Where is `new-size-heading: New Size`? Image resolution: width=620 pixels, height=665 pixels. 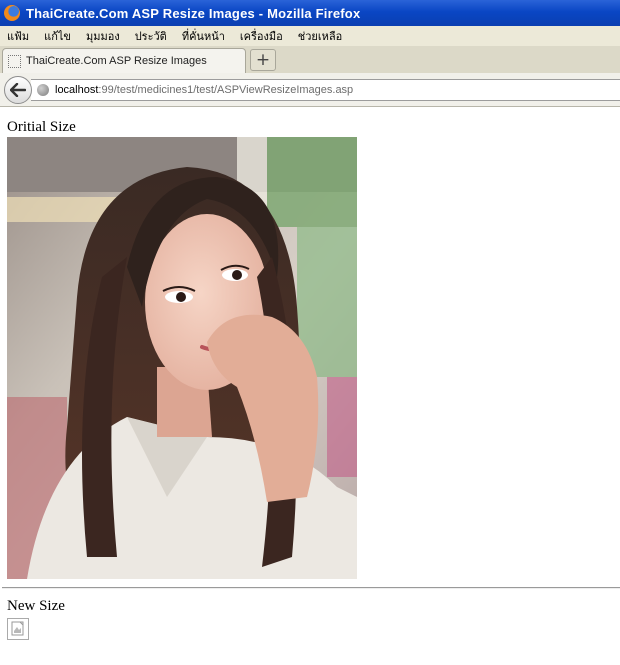
new-size-heading: New Size is located at coordinates (36, 606).